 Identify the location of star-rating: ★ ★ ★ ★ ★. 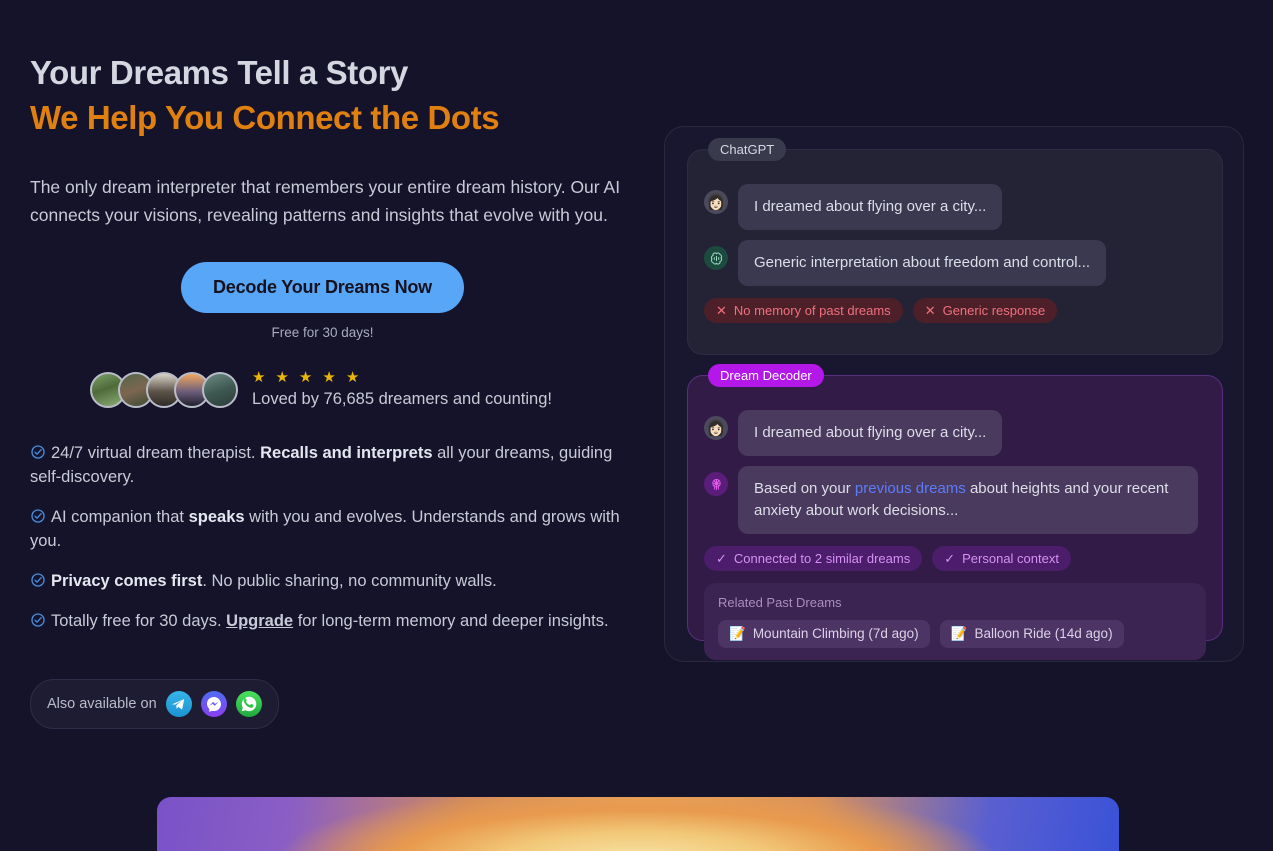
(402, 377).